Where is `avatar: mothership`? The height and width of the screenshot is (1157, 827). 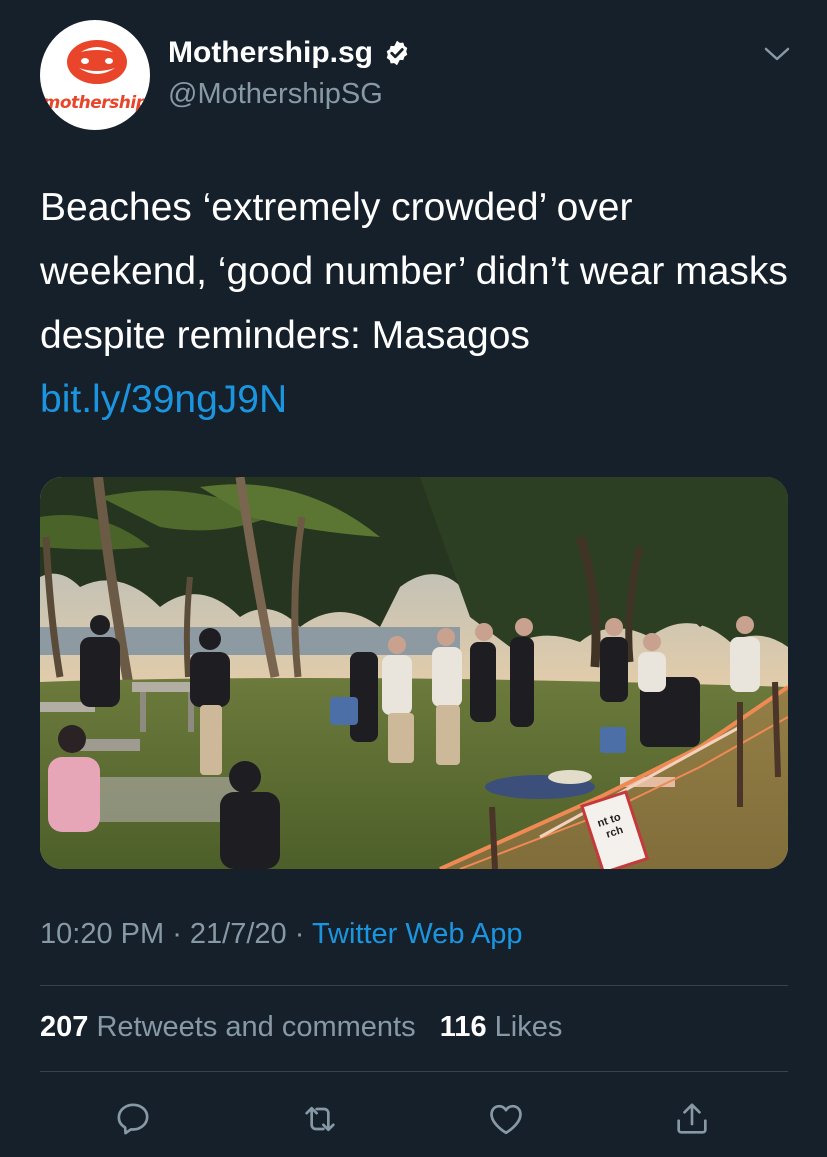 avatar: mothership is located at coordinates (95, 75).